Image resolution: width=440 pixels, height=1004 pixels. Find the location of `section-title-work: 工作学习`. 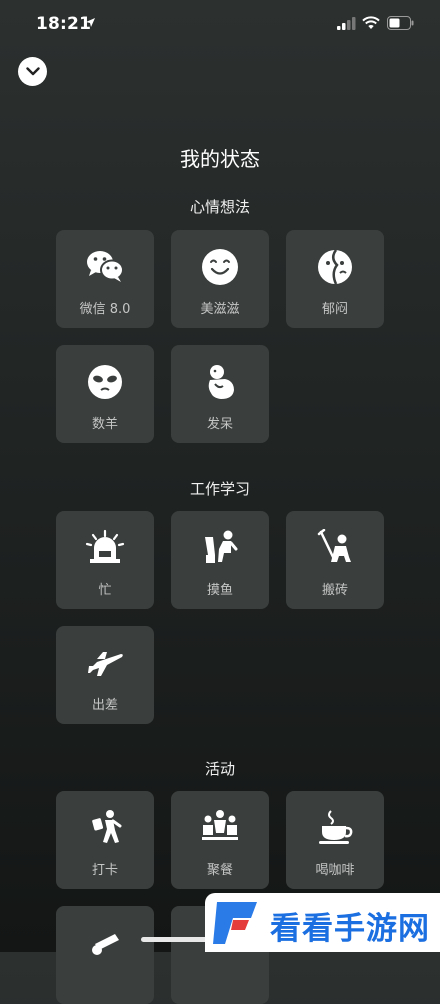

section-title-work: 工作学习 is located at coordinates (219, 489).